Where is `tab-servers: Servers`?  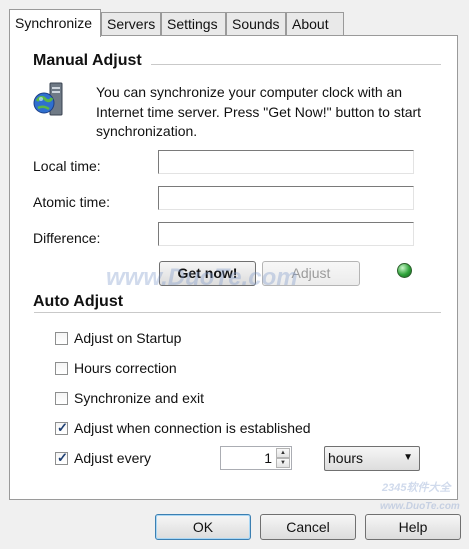
tab-servers: Servers is located at coordinates (131, 23).